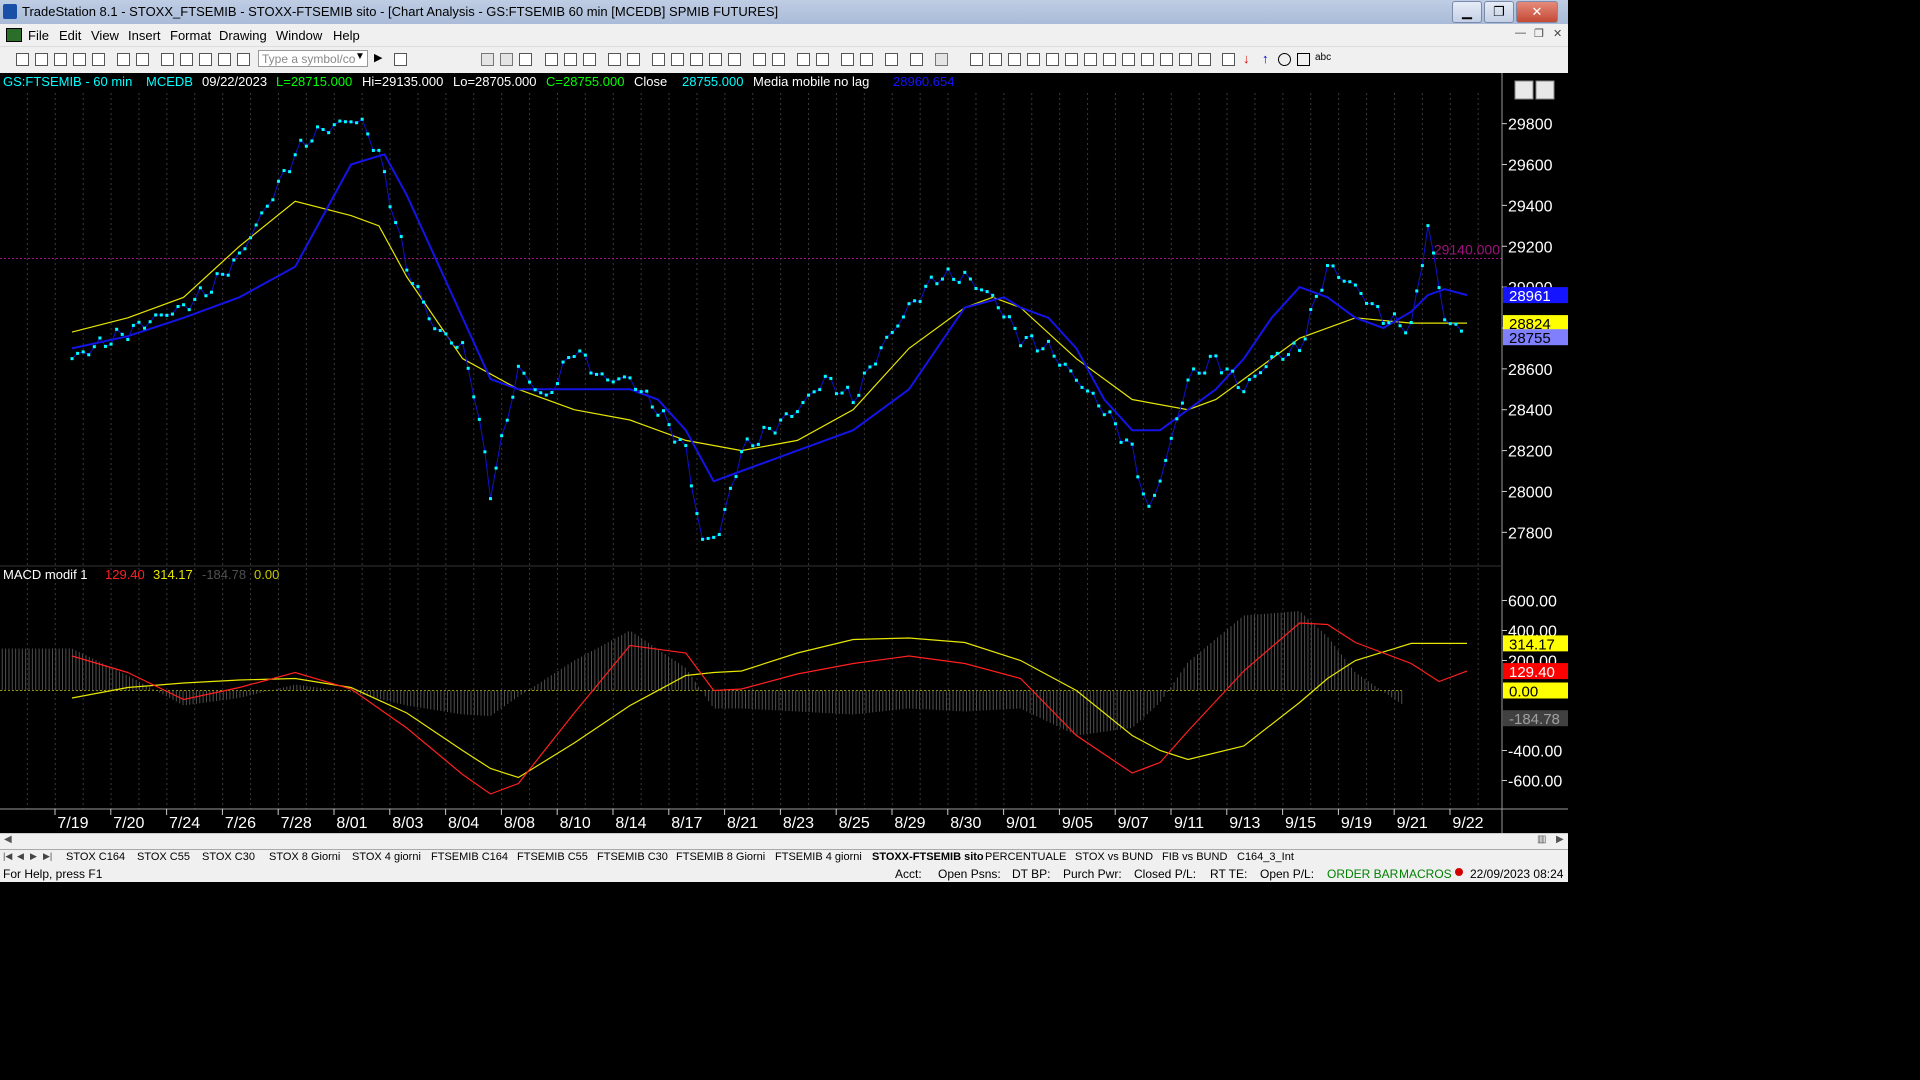 The width and height of the screenshot is (1920, 1080). Describe the element at coordinates (1541, 839) in the screenshot. I see `scroll-thumb-icon: ▥` at that location.